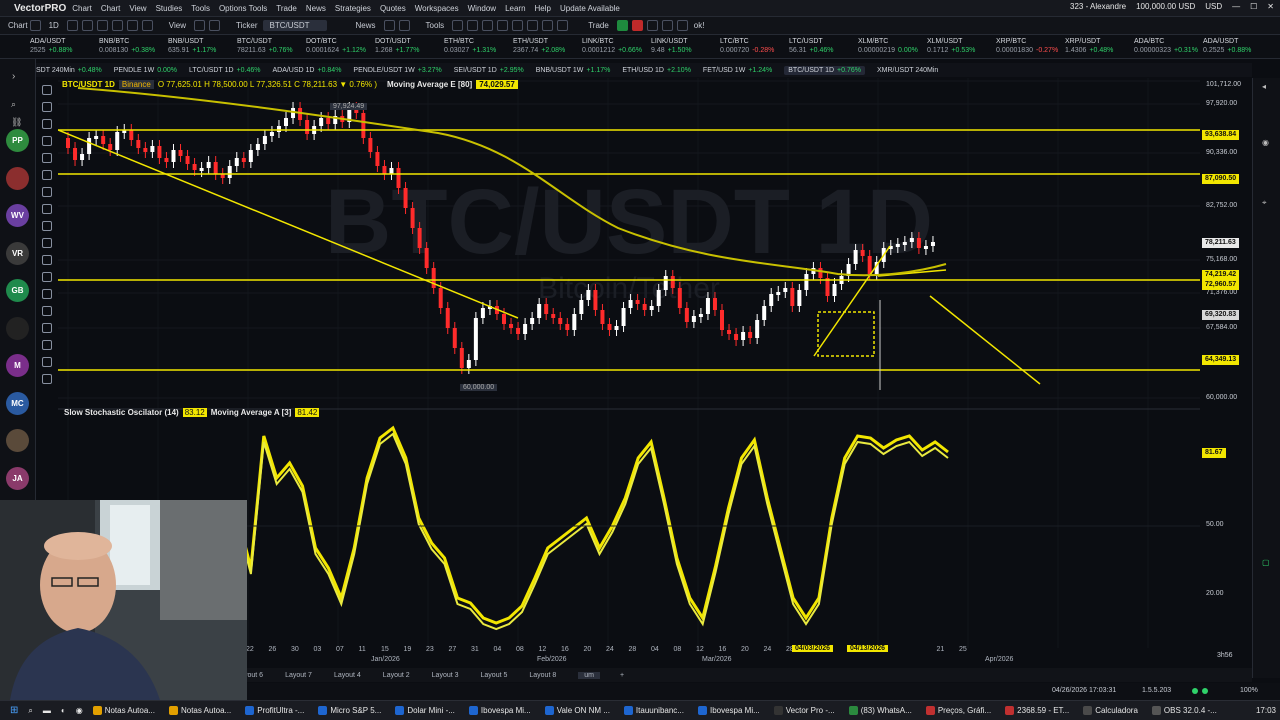 The height and width of the screenshot is (720, 1280). I want to click on pencil-icon, so click(47, 294).